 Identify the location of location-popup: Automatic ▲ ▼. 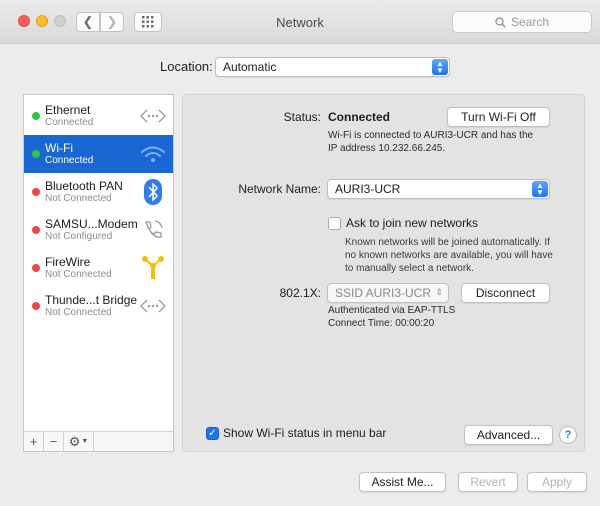
(332, 67).